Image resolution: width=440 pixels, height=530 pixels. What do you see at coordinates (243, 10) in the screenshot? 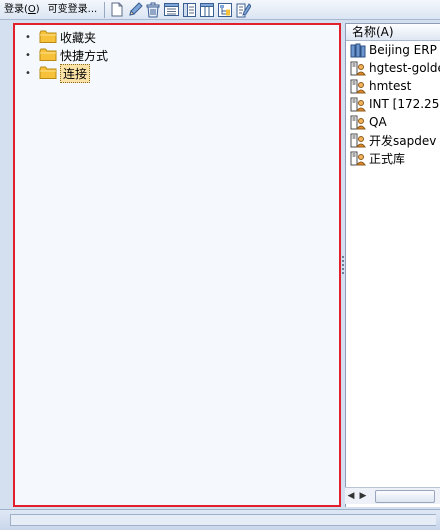
I see `properties-edit-icon` at bounding box center [243, 10].